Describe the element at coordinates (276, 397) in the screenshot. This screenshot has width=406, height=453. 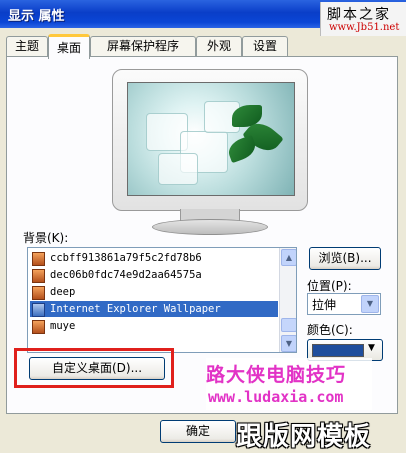
I see `promo-url: www.ludaxia.com` at that location.